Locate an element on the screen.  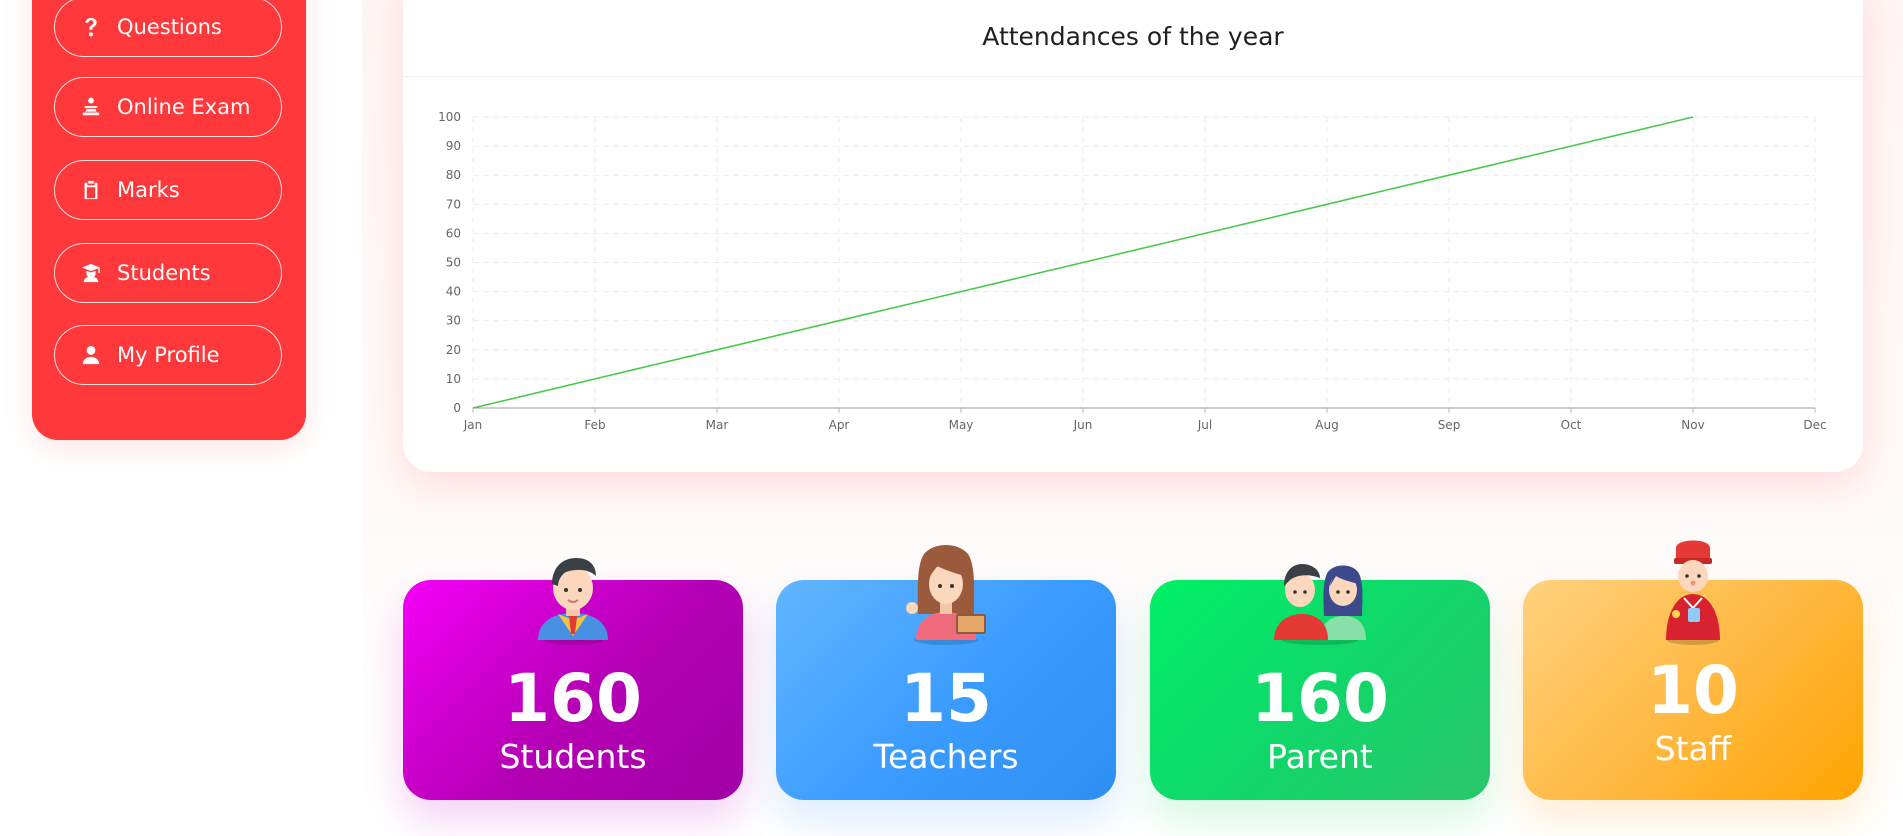
sidebar-item-my-profile: My Profile is located at coordinates (168, 355).